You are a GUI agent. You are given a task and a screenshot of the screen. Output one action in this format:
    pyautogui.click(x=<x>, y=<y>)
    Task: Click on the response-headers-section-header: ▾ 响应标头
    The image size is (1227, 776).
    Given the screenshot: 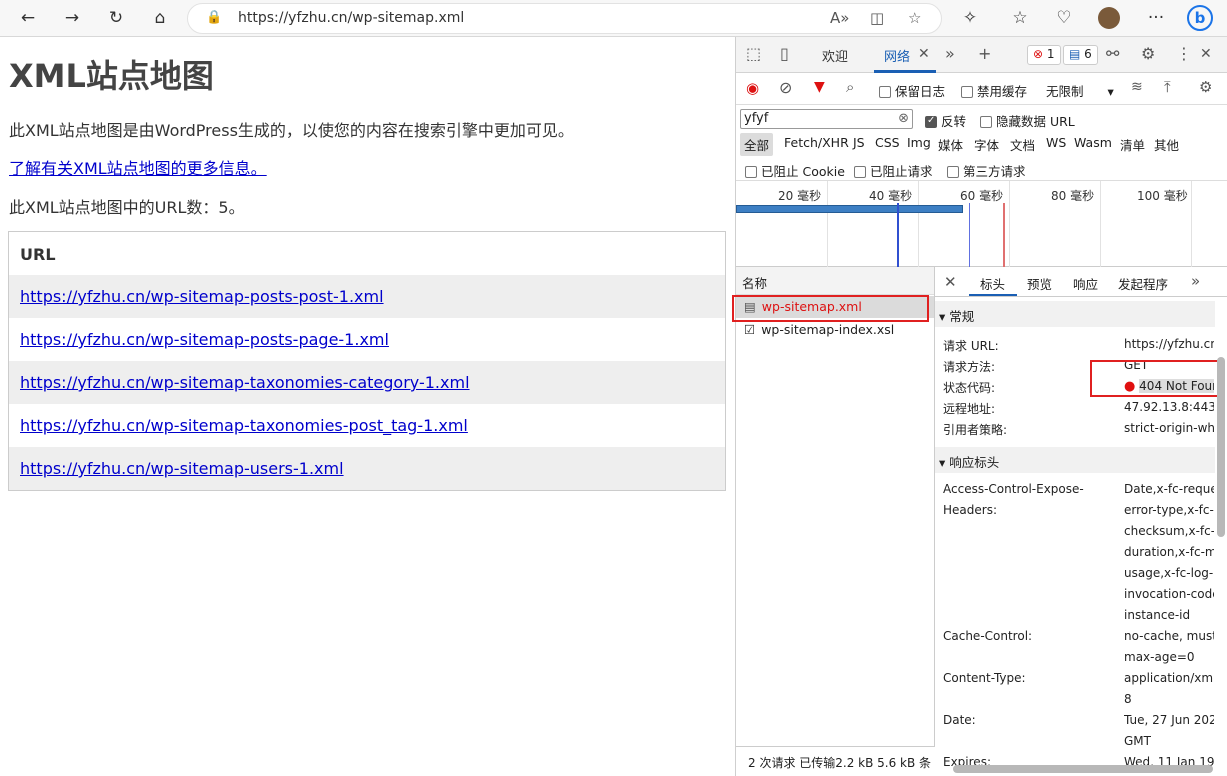 What is the action you would take?
    pyautogui.click(x=1075, y=460)
    